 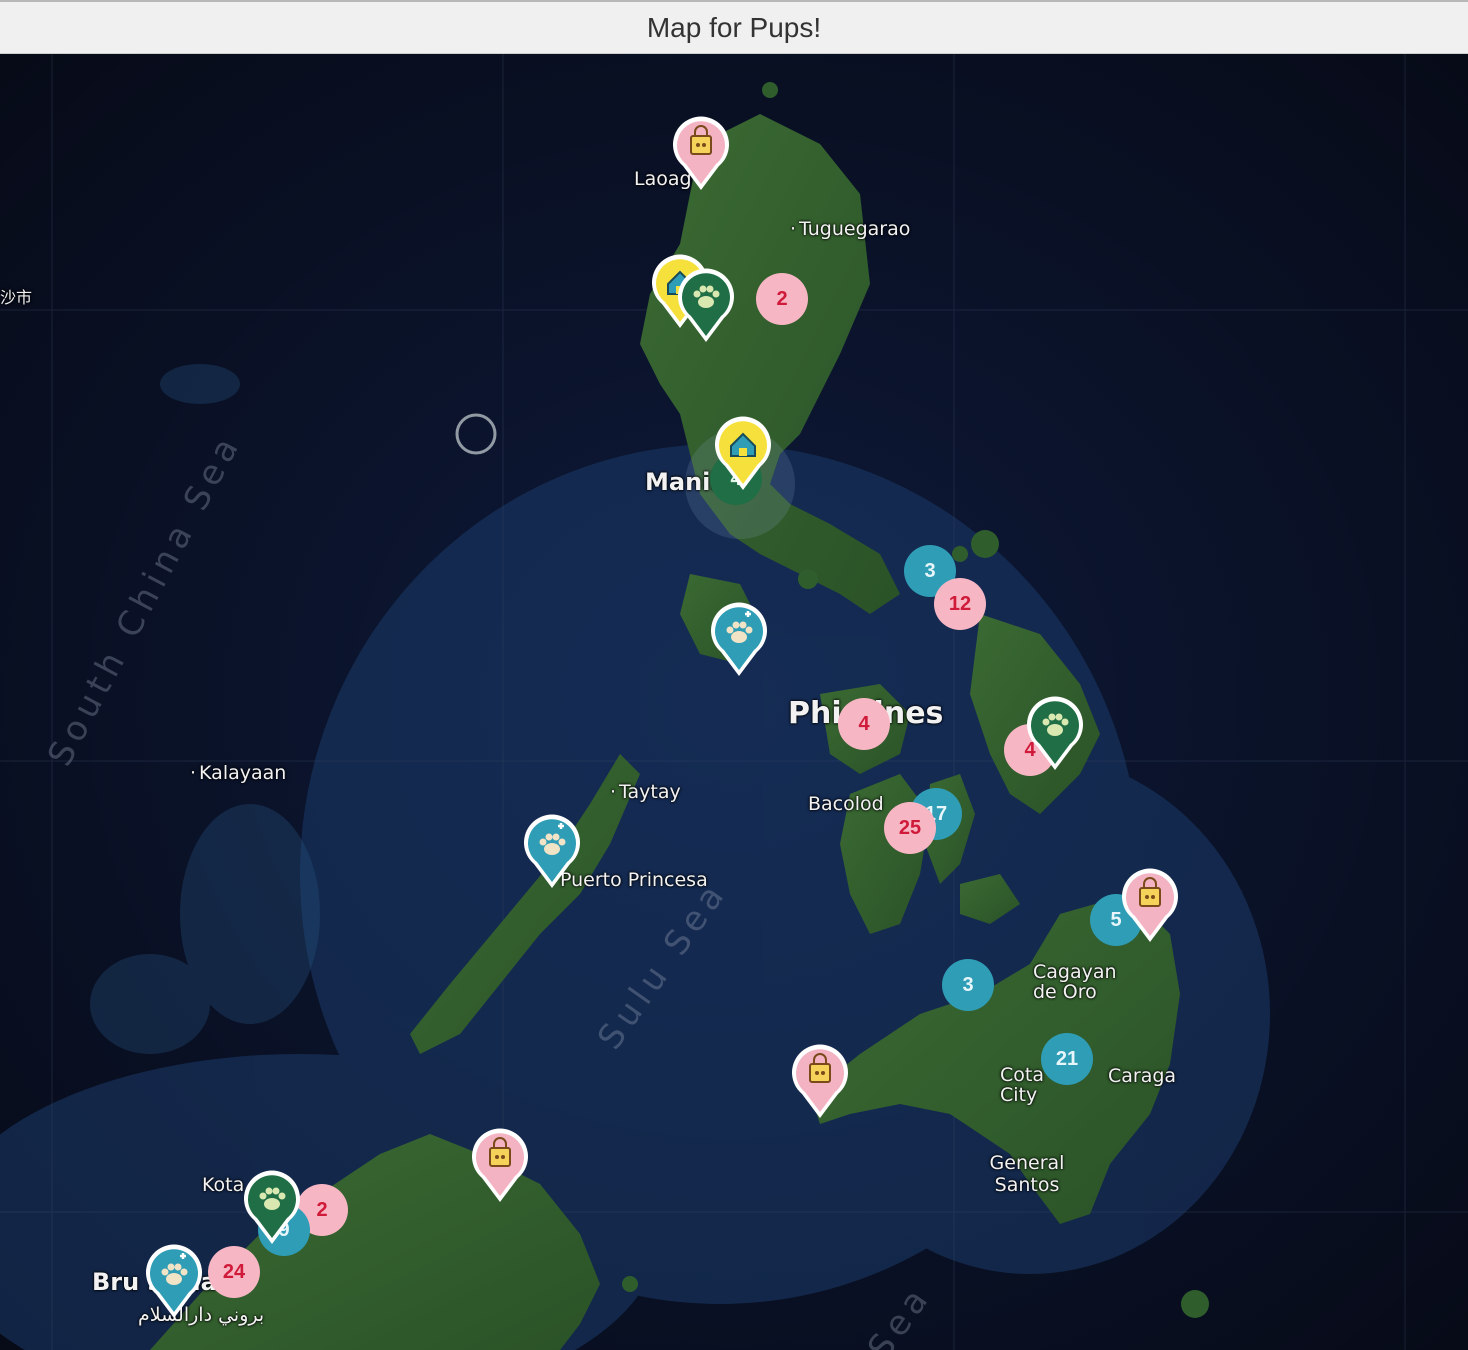 What do you see at coordinates (864, 724) in the screenshot?
I see `cluster-marker: 4` at bounding box center [864, 724].